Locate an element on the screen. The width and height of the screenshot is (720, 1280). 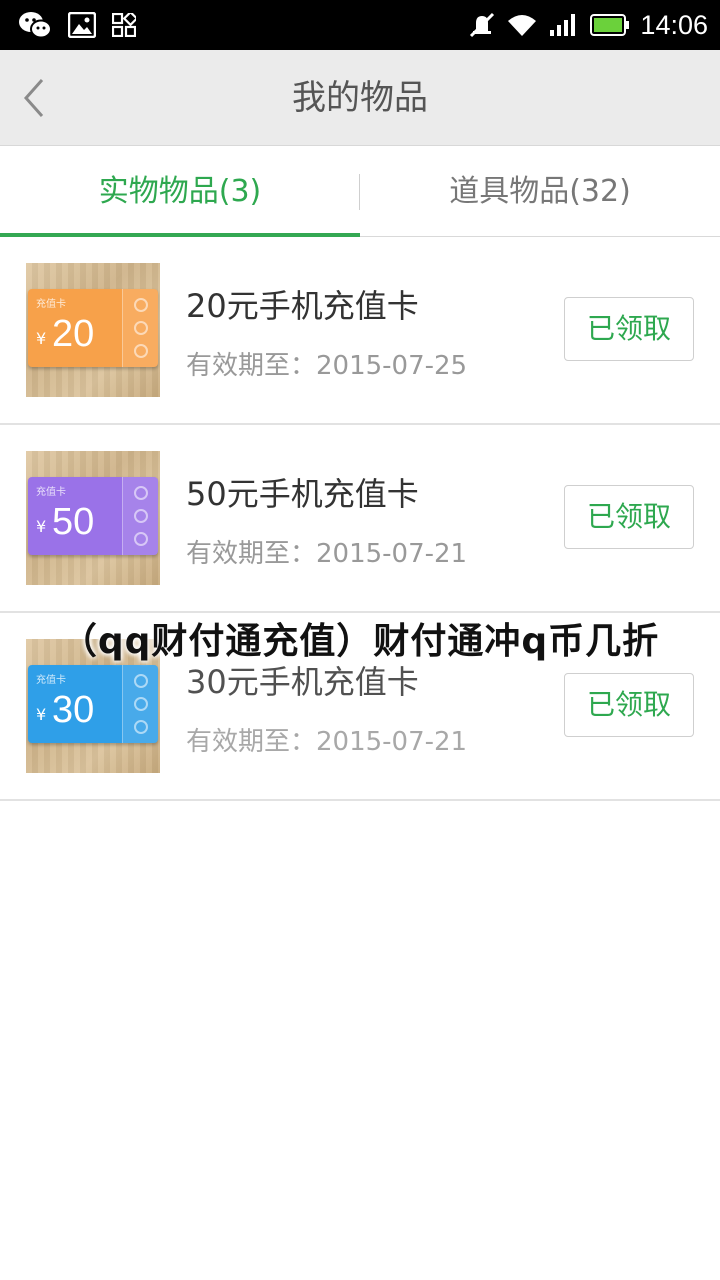
wechat-icon is located at coordinates (35, 25).